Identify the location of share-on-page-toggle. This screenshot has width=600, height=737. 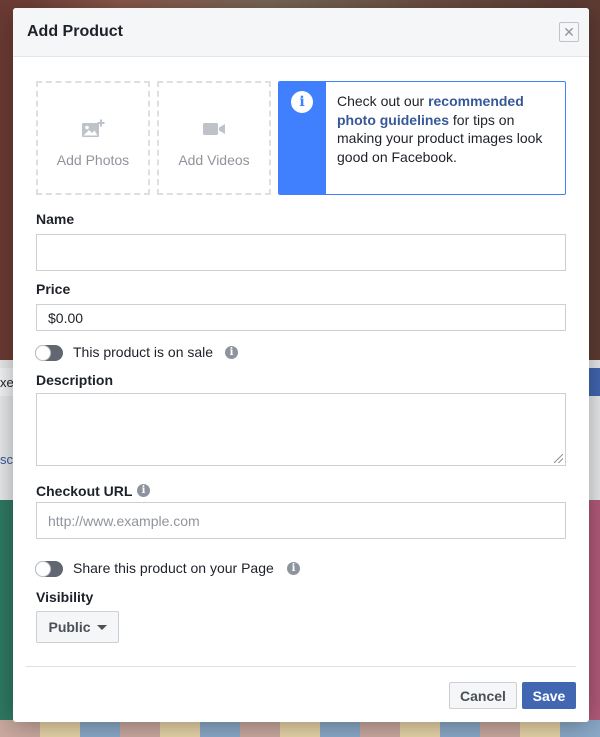
(49, 569).